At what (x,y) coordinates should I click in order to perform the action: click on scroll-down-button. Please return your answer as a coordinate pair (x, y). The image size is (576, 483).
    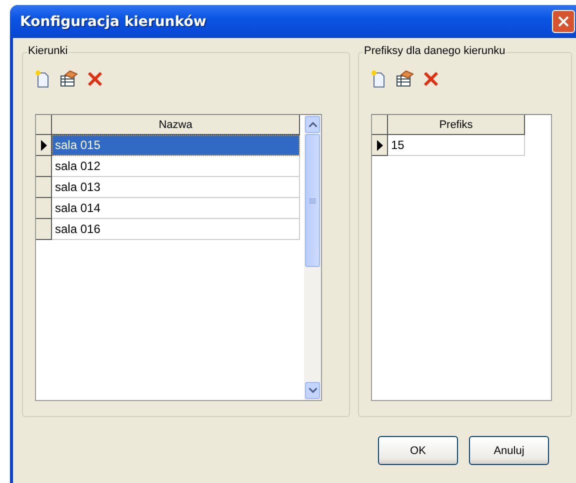
    Looking at the image, I should click on (312, 390).